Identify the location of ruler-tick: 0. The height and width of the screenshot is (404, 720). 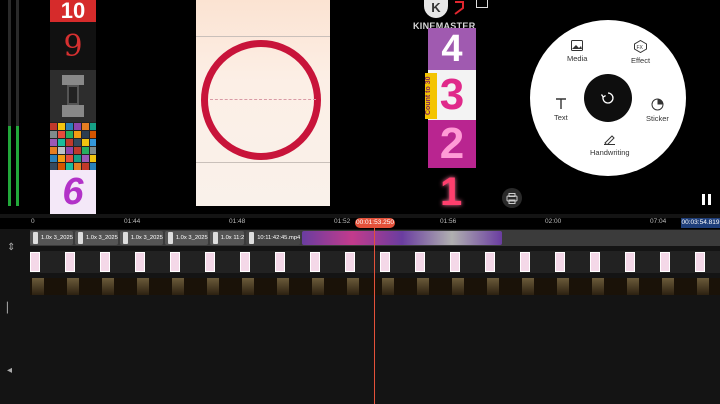
(33, 221).